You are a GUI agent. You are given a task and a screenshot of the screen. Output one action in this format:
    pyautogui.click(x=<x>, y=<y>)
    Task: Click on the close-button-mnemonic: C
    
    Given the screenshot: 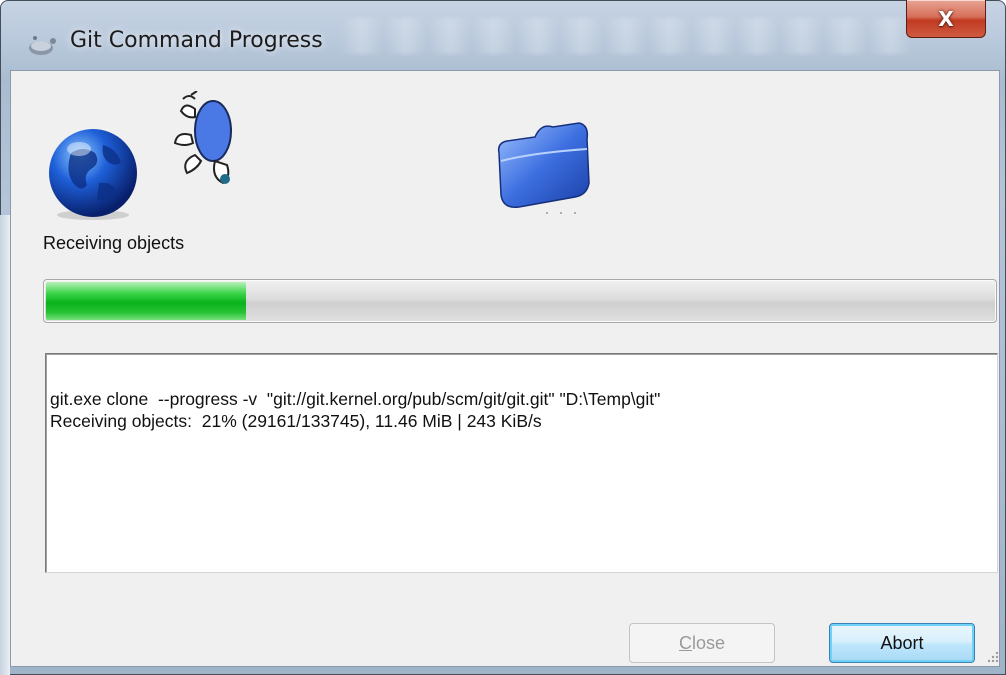 What is the action you would take?
    pyautogui.click(x=685, y=642)
    